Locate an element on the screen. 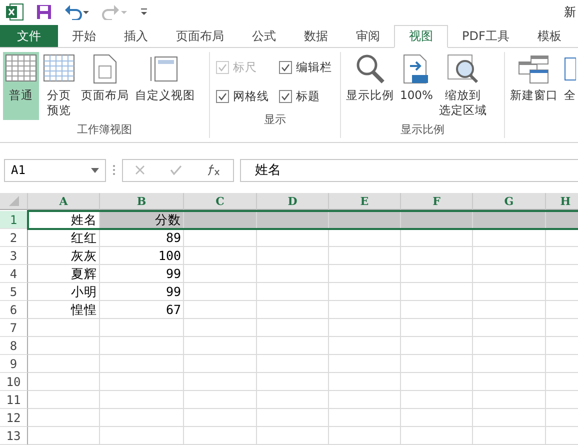 Image resolution: width=578 pixels, height=445 pixels. column-header: H is located at coordinates (562, 201).